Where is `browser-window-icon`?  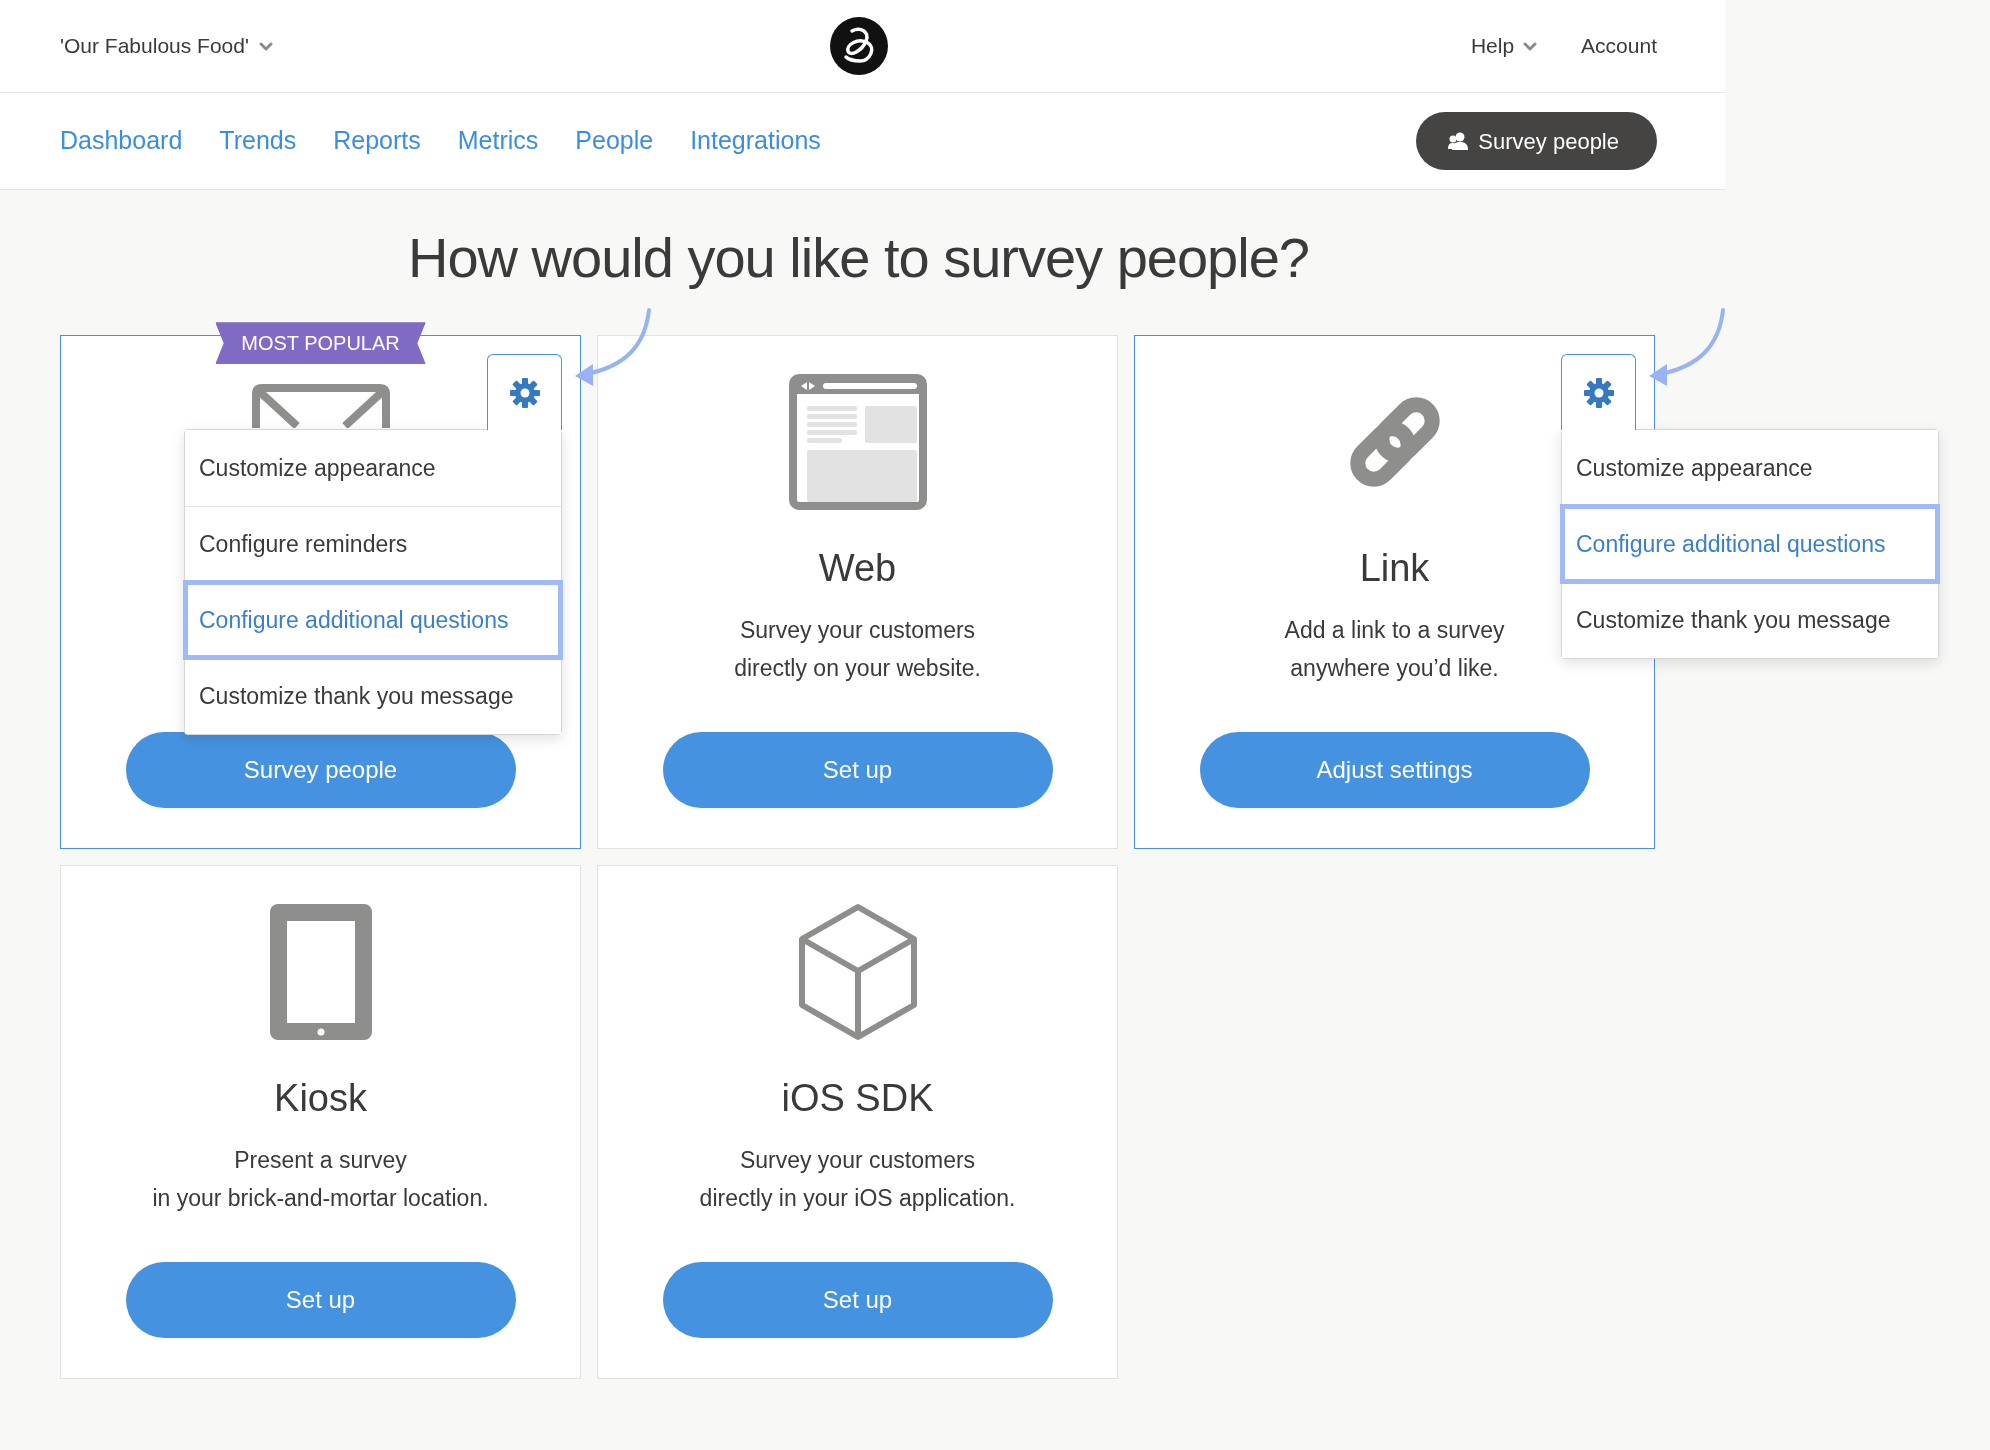
browser-window-icon is located at coordinates (857, 442).